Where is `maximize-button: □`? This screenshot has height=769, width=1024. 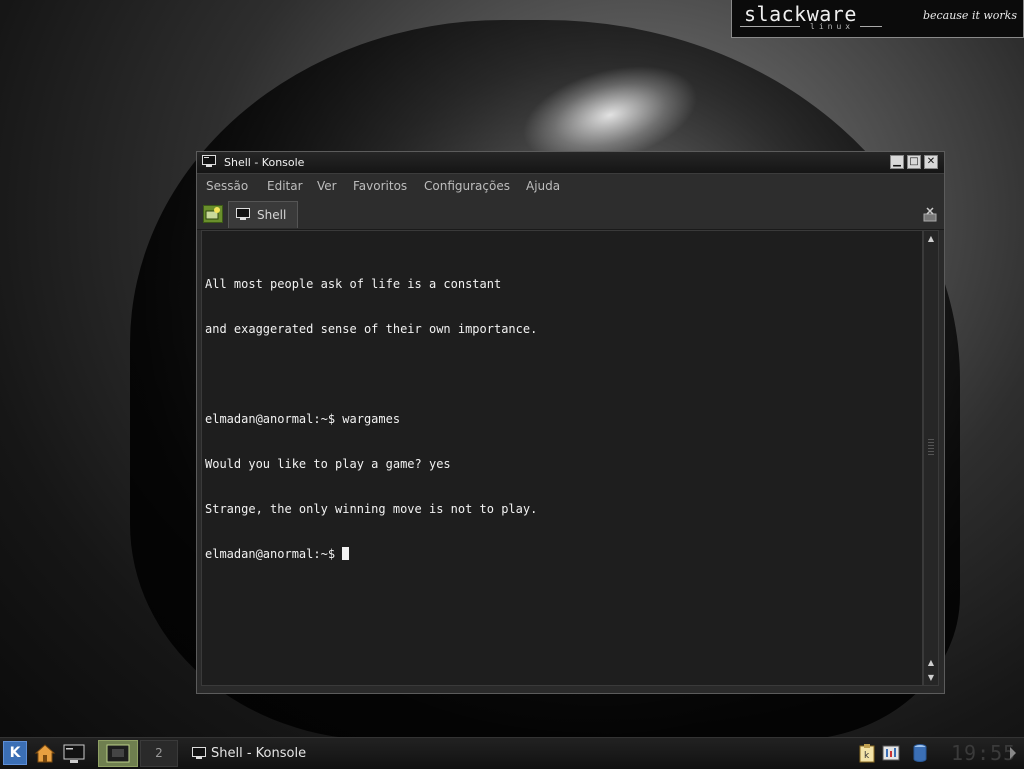 maximize-button: □ is located at coordinates (914, 162).